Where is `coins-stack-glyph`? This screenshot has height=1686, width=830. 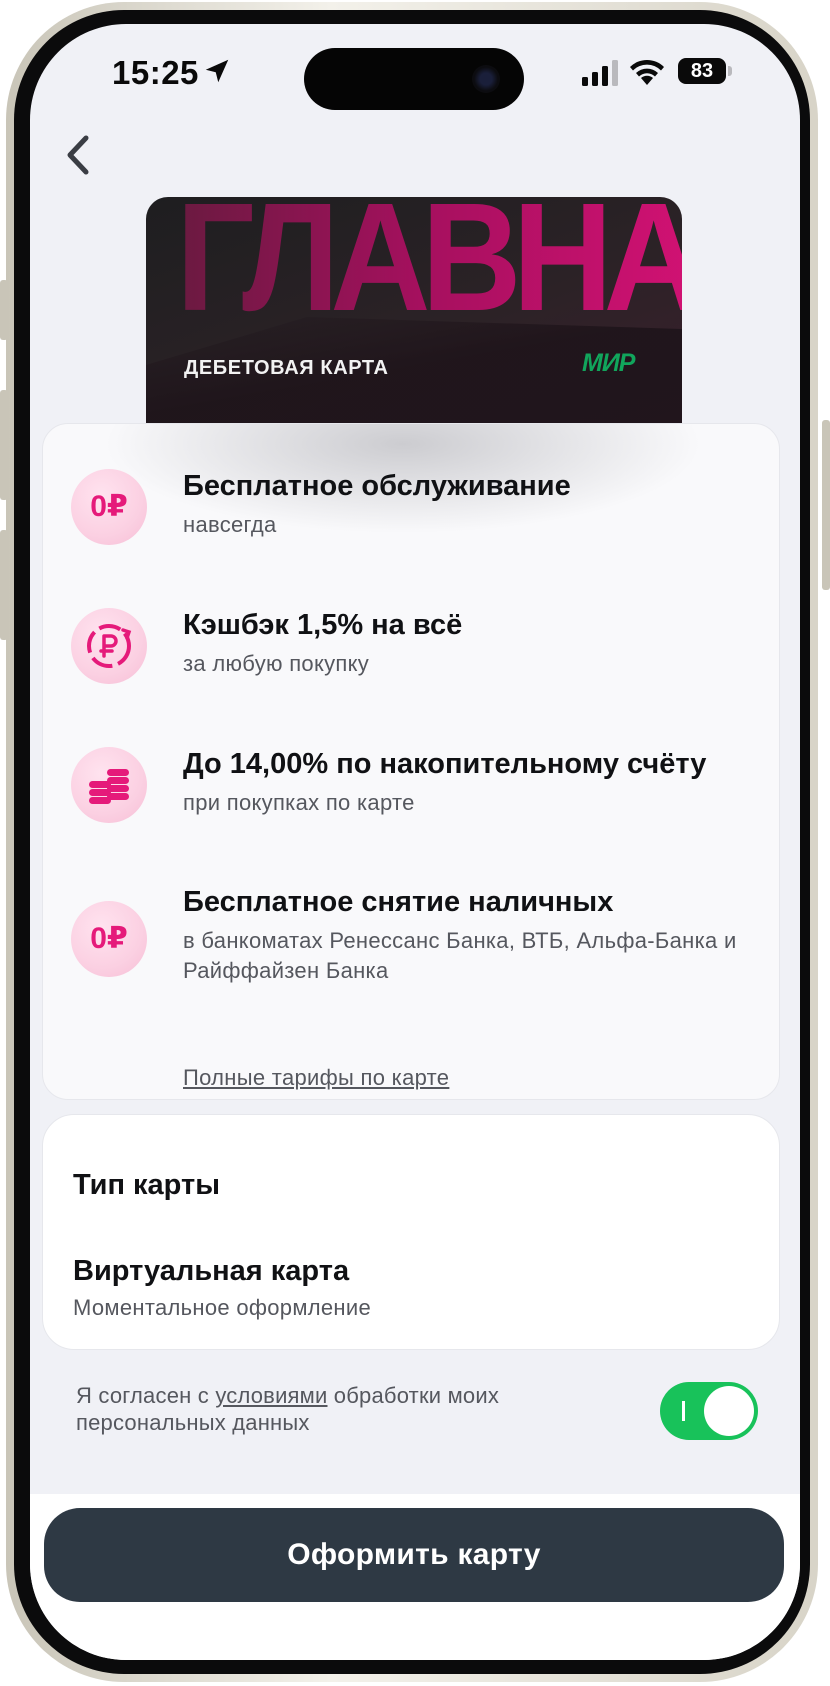
coins-stack-glyph is located at coordinates (109, 786).